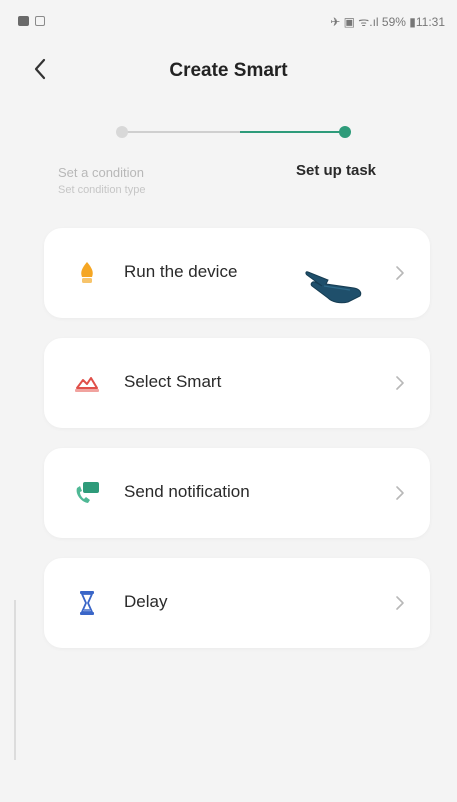  I want to click on task-label: Select Smart, so click(173, 381).